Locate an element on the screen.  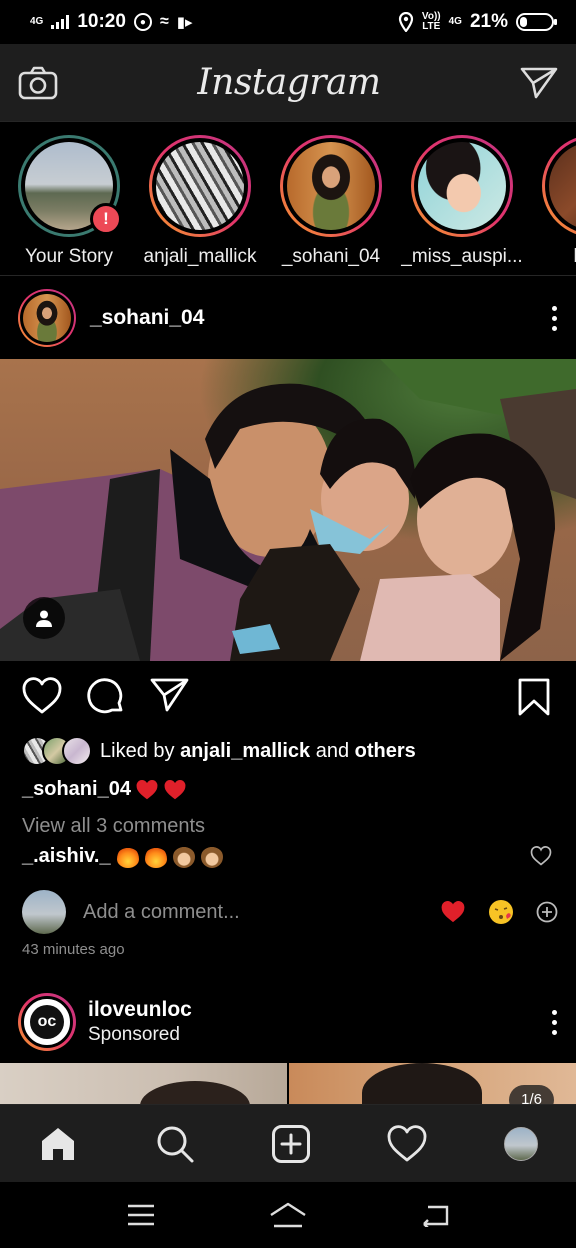
video-call-icon: ▮▸ is located at coordinates (184, 22).